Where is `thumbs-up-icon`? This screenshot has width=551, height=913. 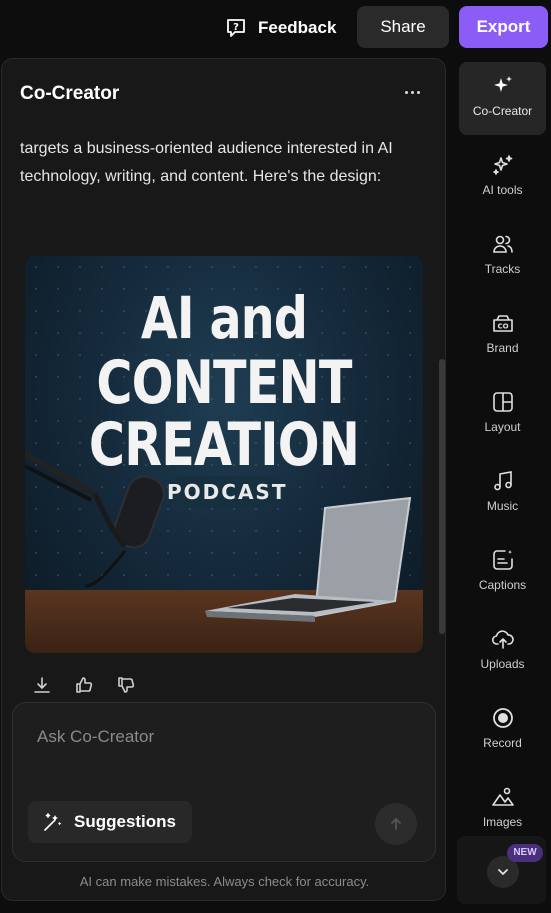 thumbs-up-icon is located at coordinates (84, 685).